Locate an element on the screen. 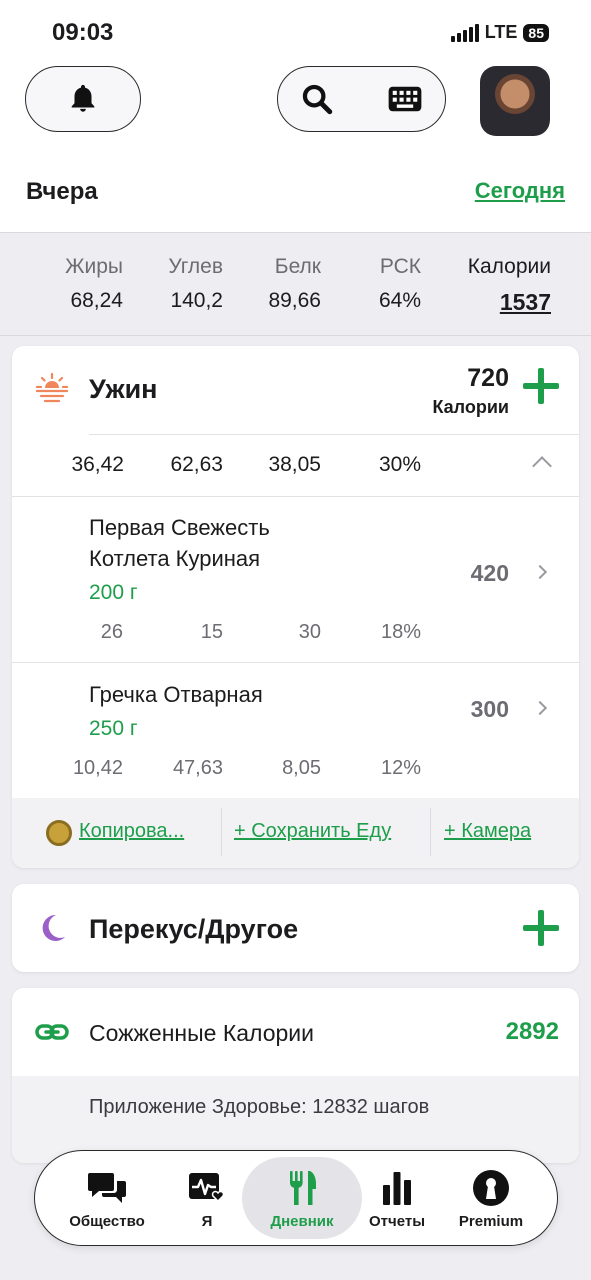 The height and width of the screenshot is (1280, 591). date-today-link: Сегодня is located at coordinates (520, 191).